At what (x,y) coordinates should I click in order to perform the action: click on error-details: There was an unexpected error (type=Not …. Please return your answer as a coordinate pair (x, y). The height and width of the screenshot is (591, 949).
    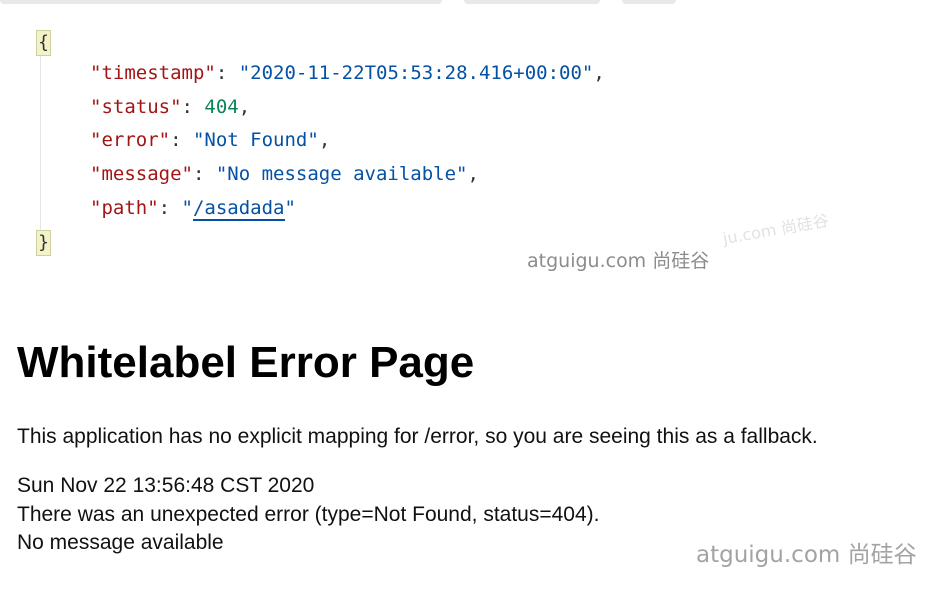
    Looking at the image, I should click on (308, 514).